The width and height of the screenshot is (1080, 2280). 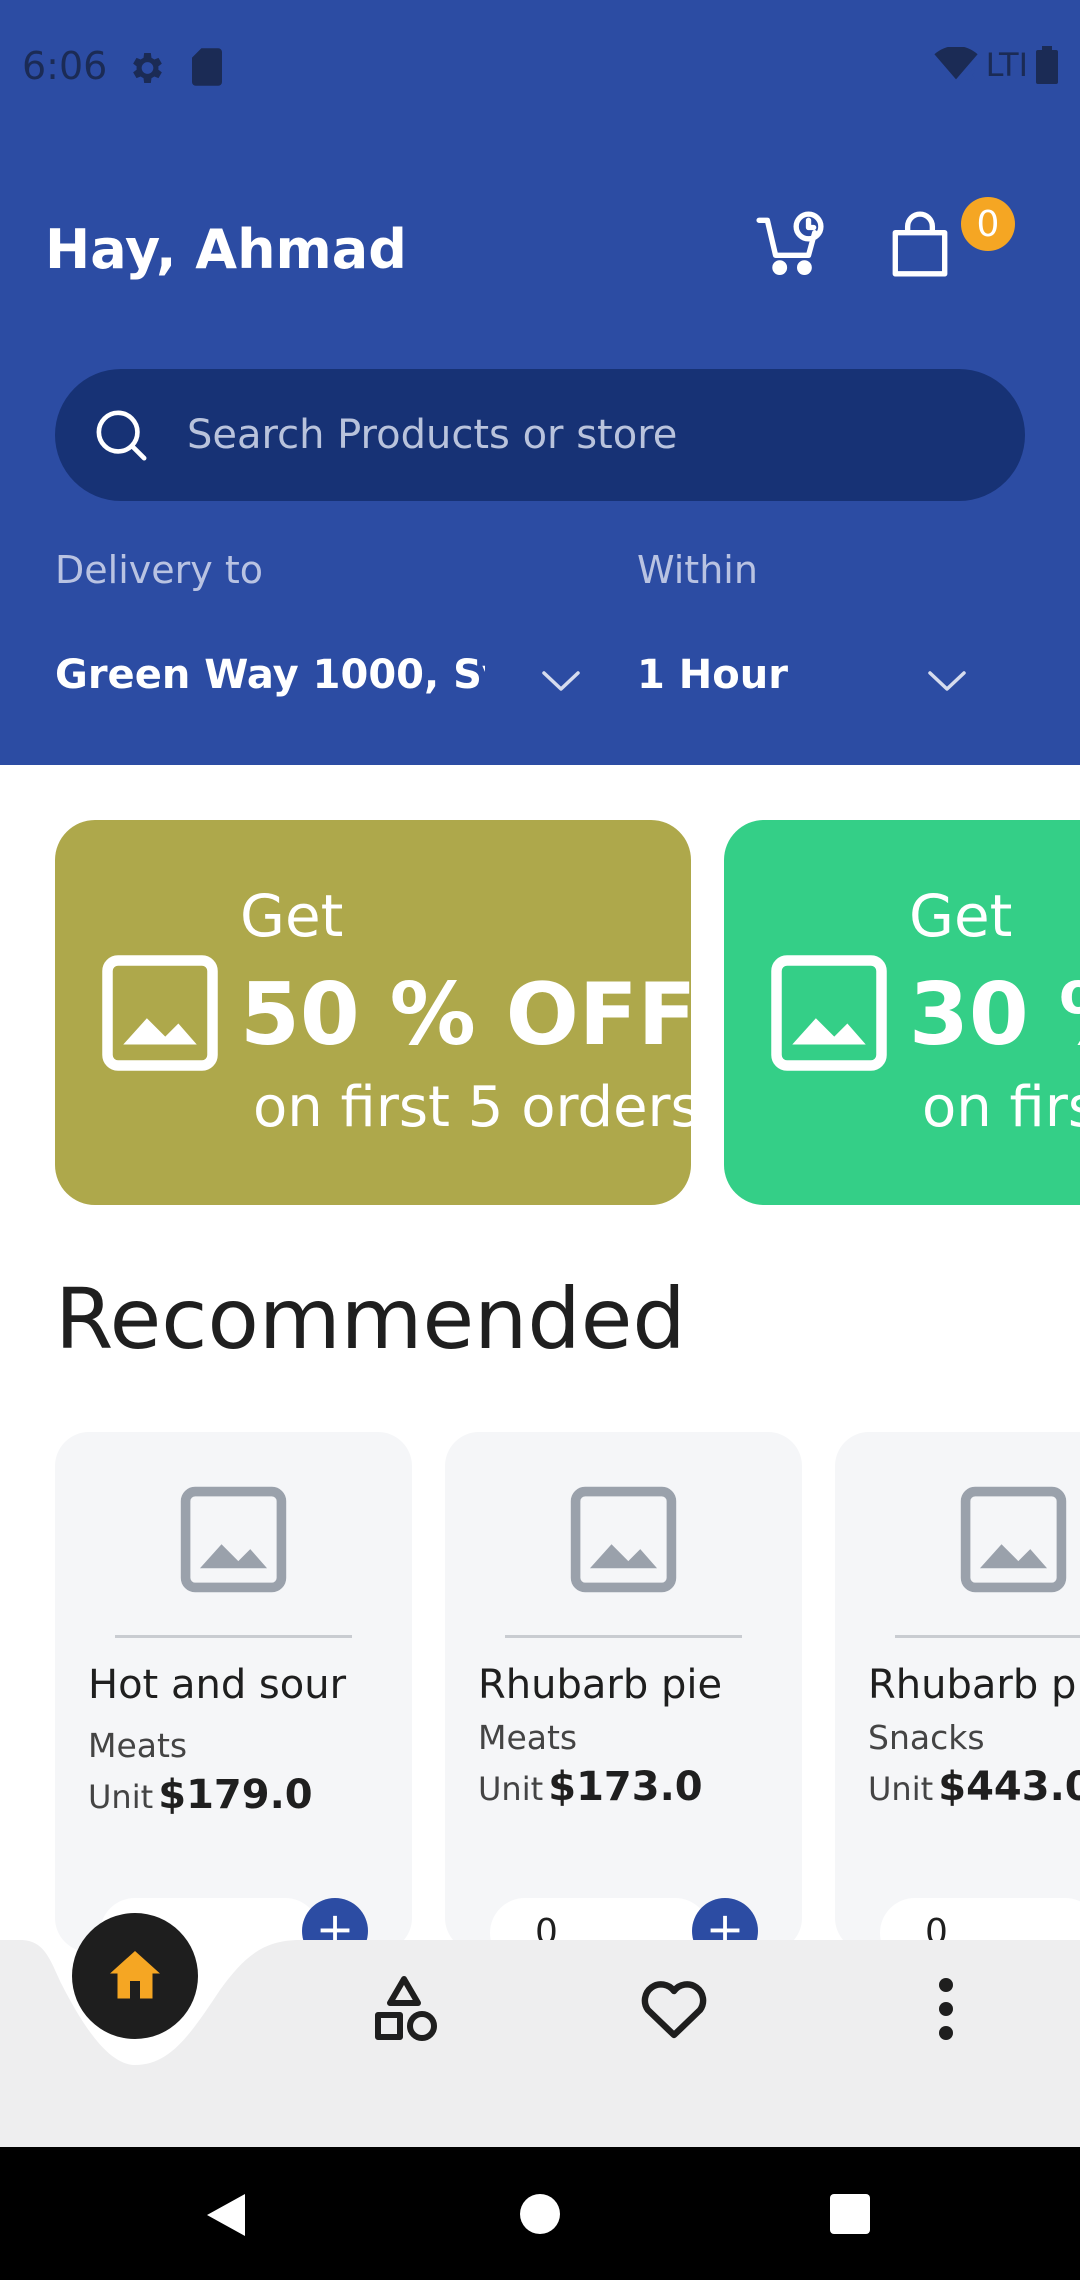 I want to click on search-bar, so click(x=540, y=435).